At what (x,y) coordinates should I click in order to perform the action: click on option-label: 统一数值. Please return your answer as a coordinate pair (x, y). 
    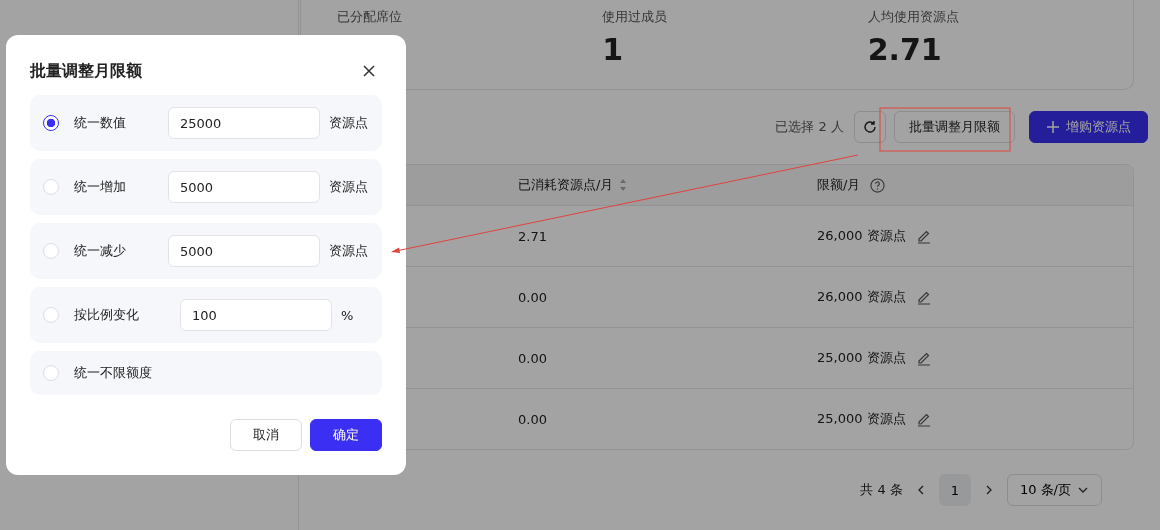
    Looking at the image, I should click on (100, 123).